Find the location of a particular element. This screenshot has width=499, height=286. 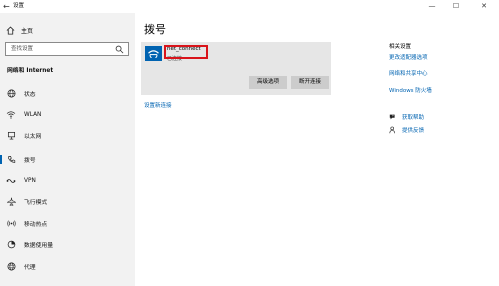

windows-firewall-link: Windows 防火墙 is located at coordinates (410, 90).